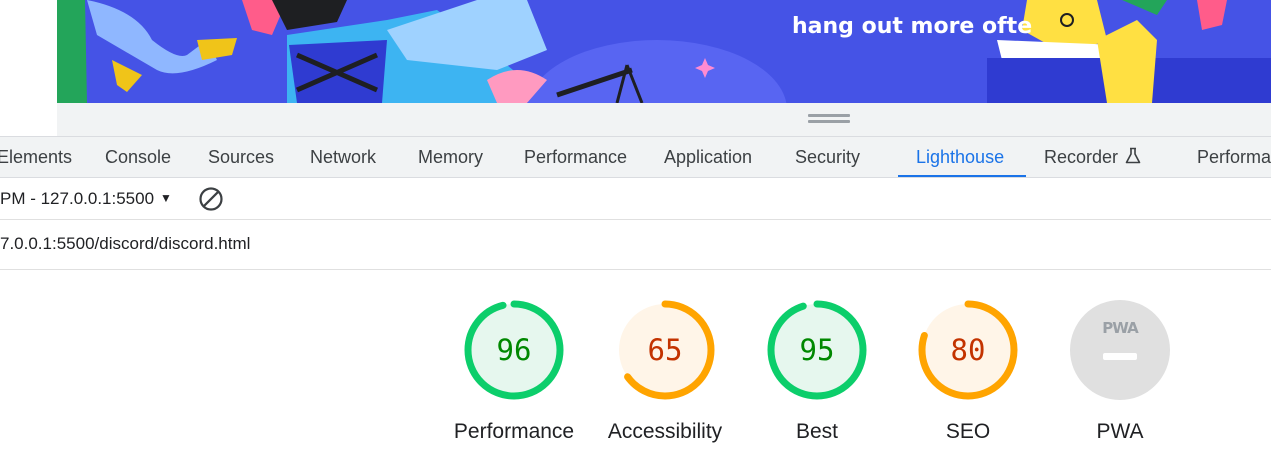 The image size is (1271, 453). I want to click on flask-icon, so click(1133, 155).